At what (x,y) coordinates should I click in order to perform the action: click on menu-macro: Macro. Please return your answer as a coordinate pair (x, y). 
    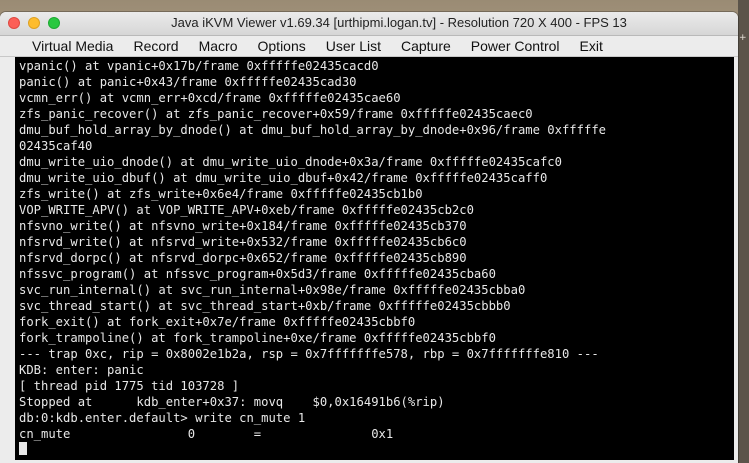
    Looking at the image, I should click on (218, 46).